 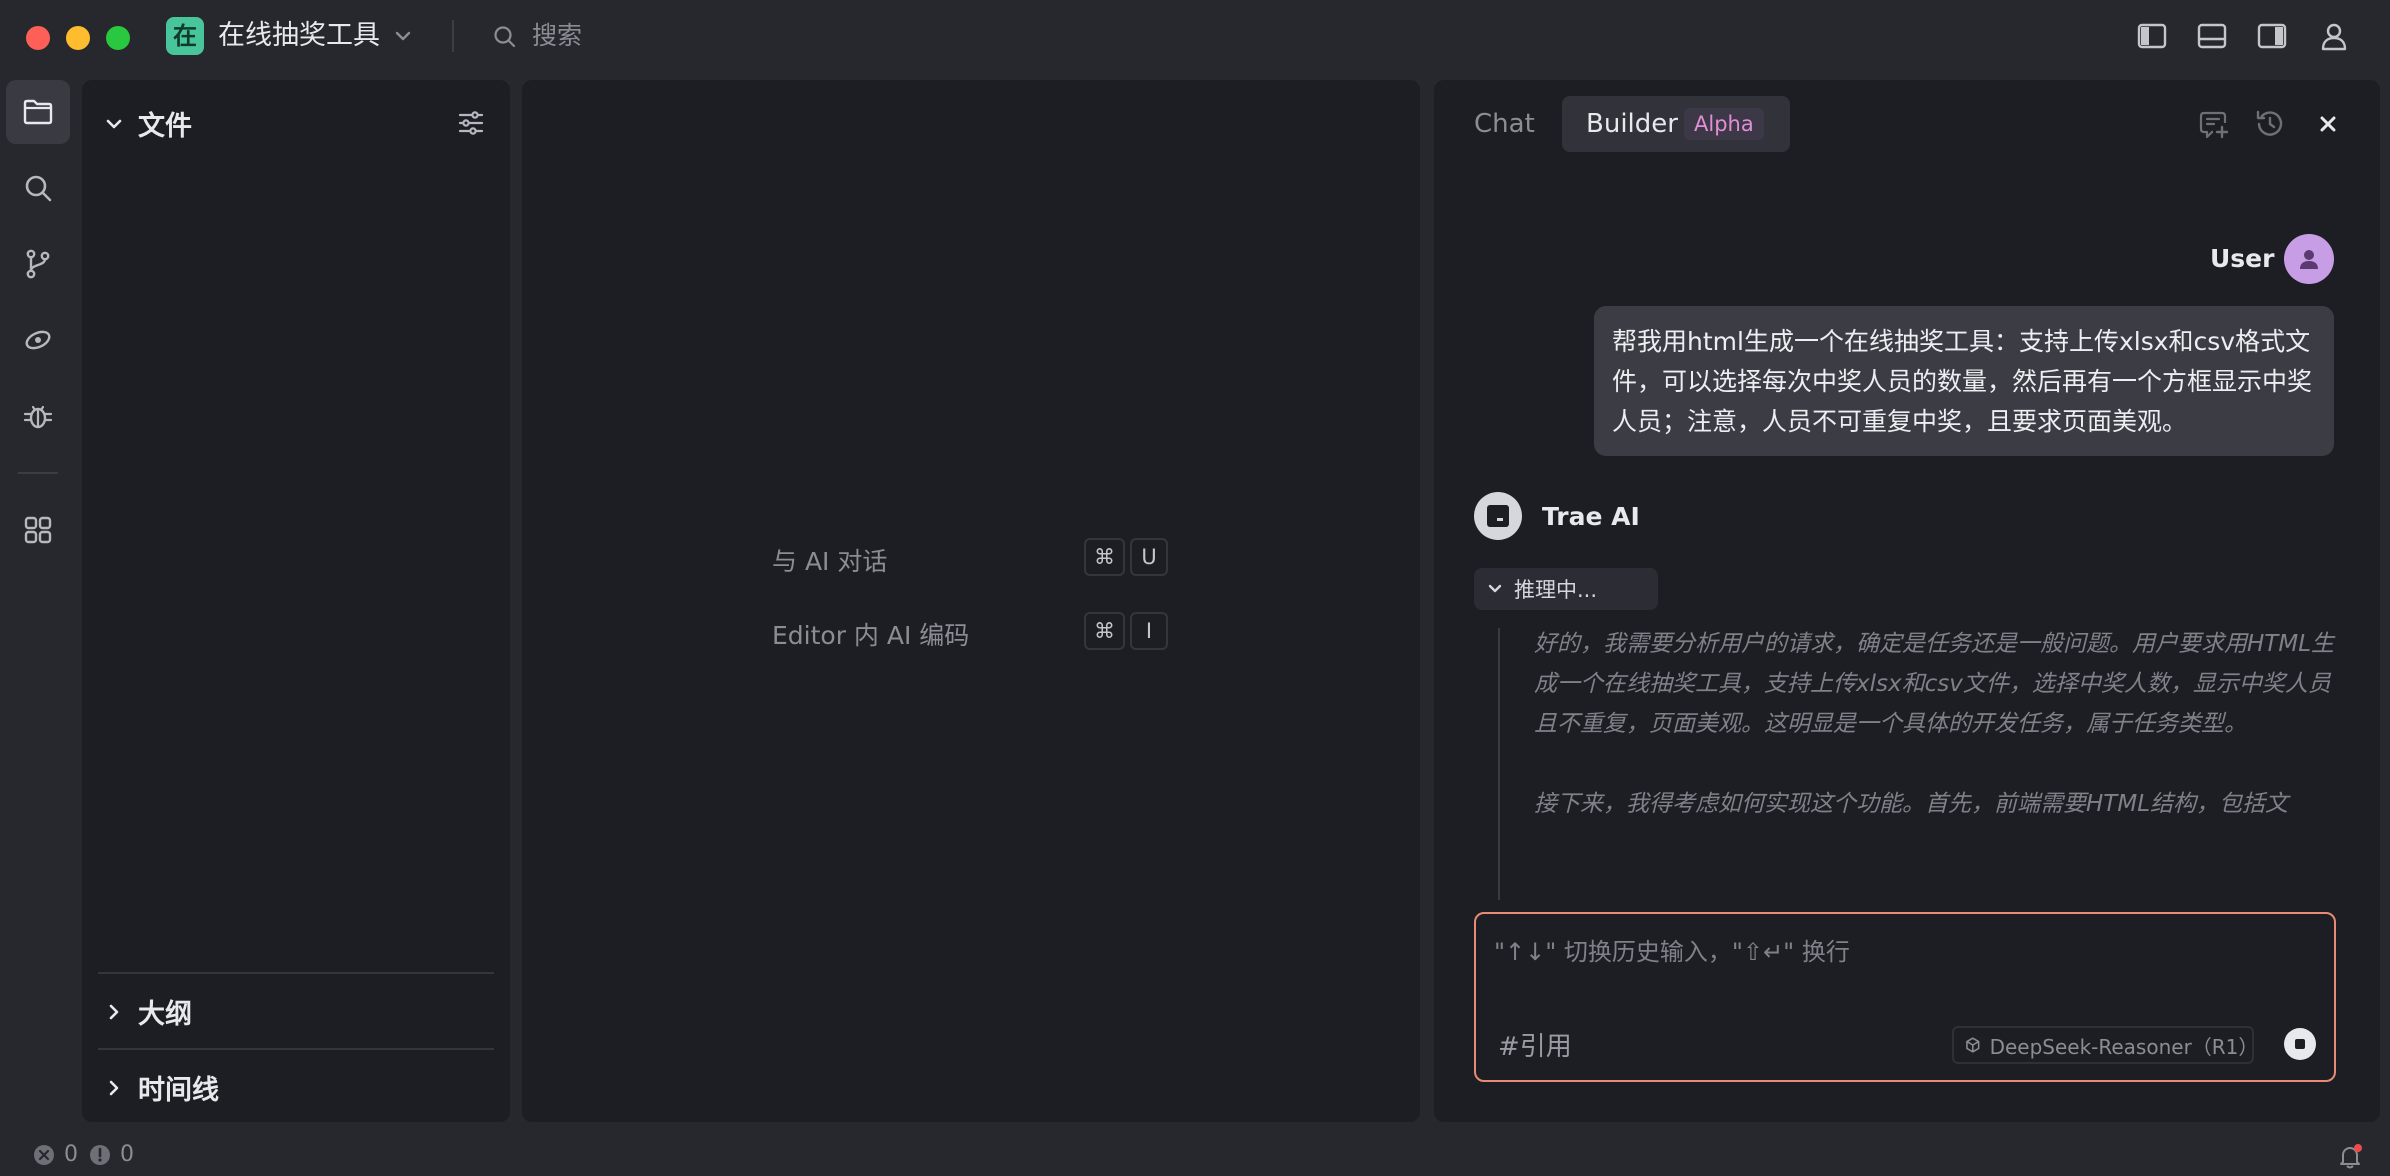 What do you see at coordinates (1672, 952) in the screenshot?
I see `chat-input-placeholder: "↑↓" 切换历史输入，"⇧↵" 换行` at bounding box center [1672, 952].